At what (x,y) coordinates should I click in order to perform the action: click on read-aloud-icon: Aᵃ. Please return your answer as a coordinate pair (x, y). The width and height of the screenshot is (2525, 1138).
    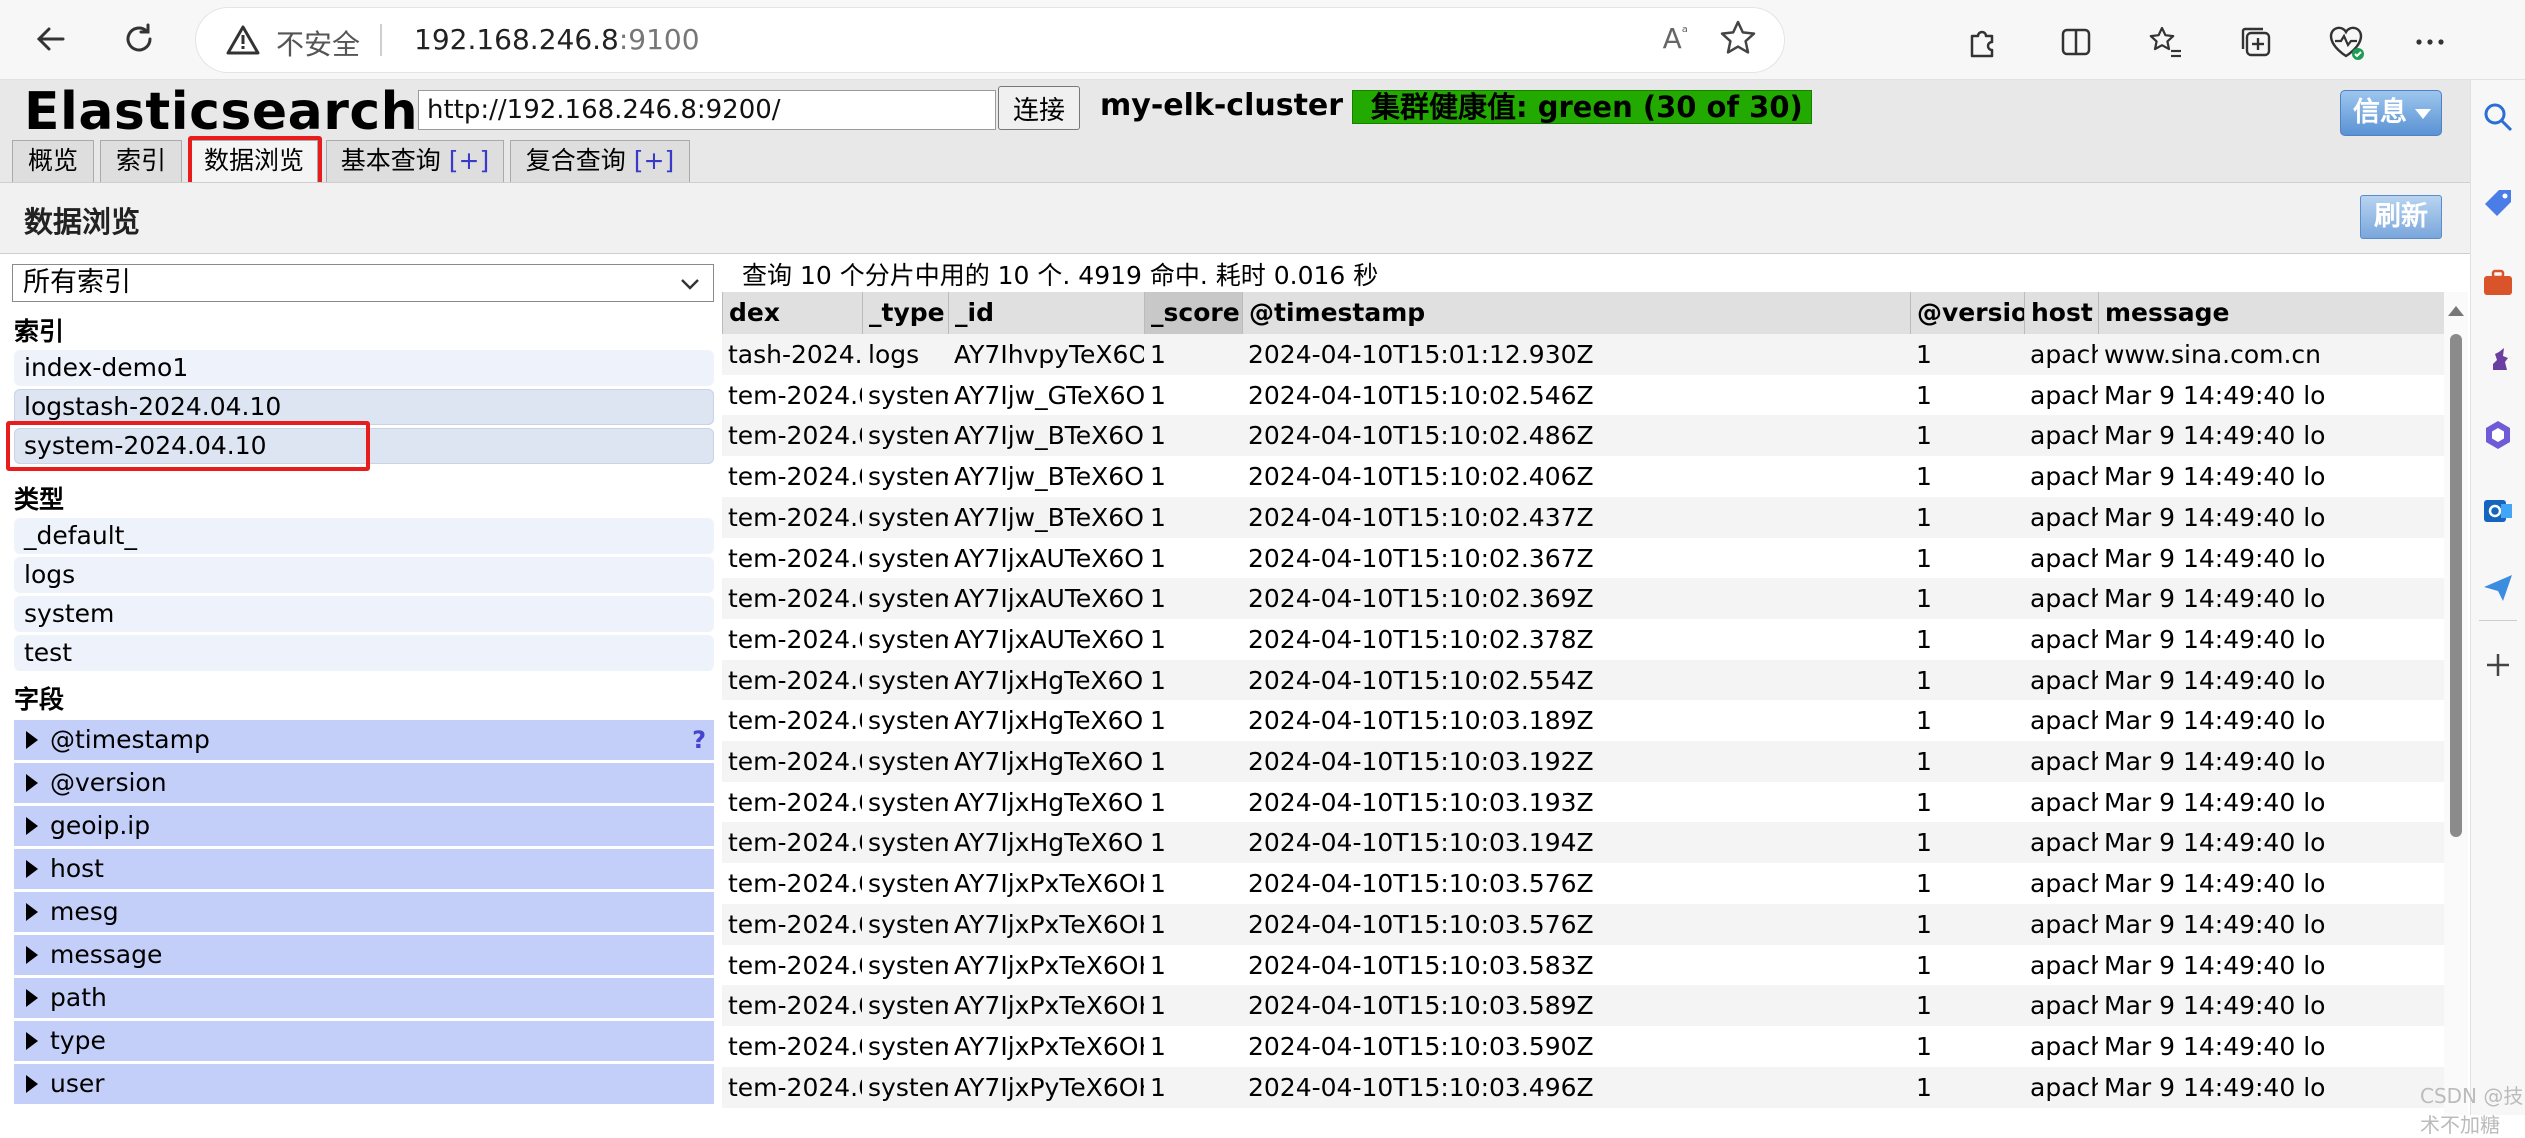
    Looking at the image, I should click on (1675, 38).